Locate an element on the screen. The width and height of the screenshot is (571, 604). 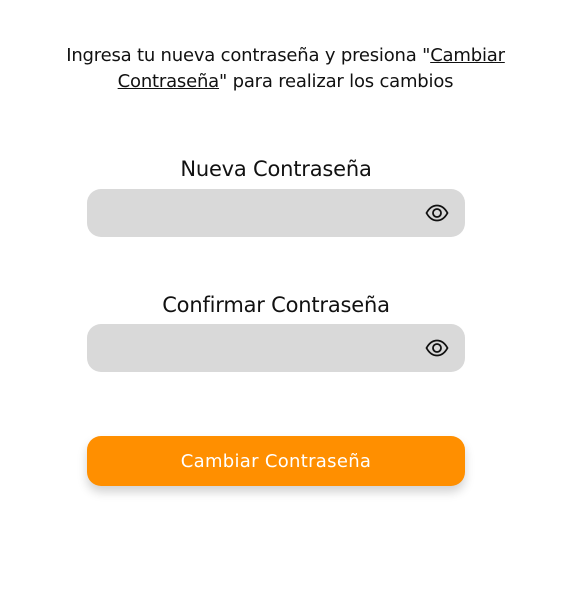
confirm-password-field-container is located at coordinates (276, 348).